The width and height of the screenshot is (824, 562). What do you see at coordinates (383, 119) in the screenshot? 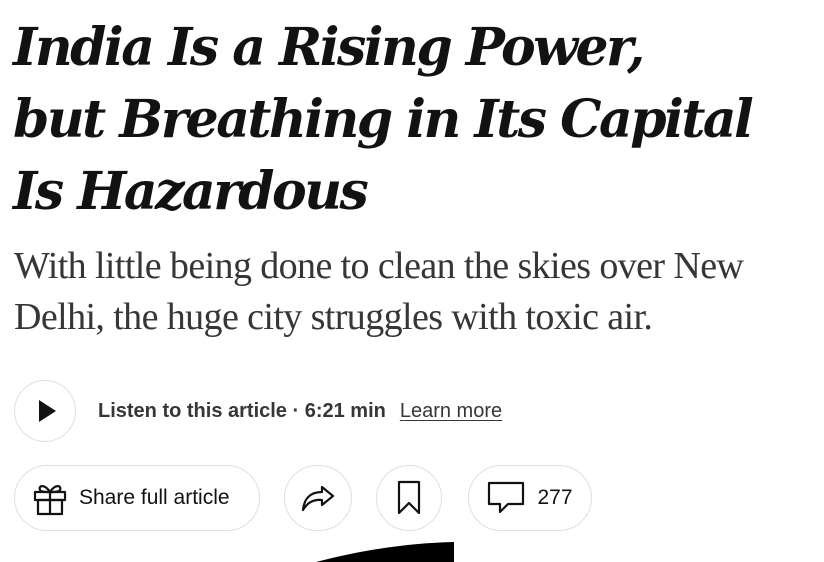
I see `headline-line: but Breathing in Its Capital` at bounding box center [383, 119].